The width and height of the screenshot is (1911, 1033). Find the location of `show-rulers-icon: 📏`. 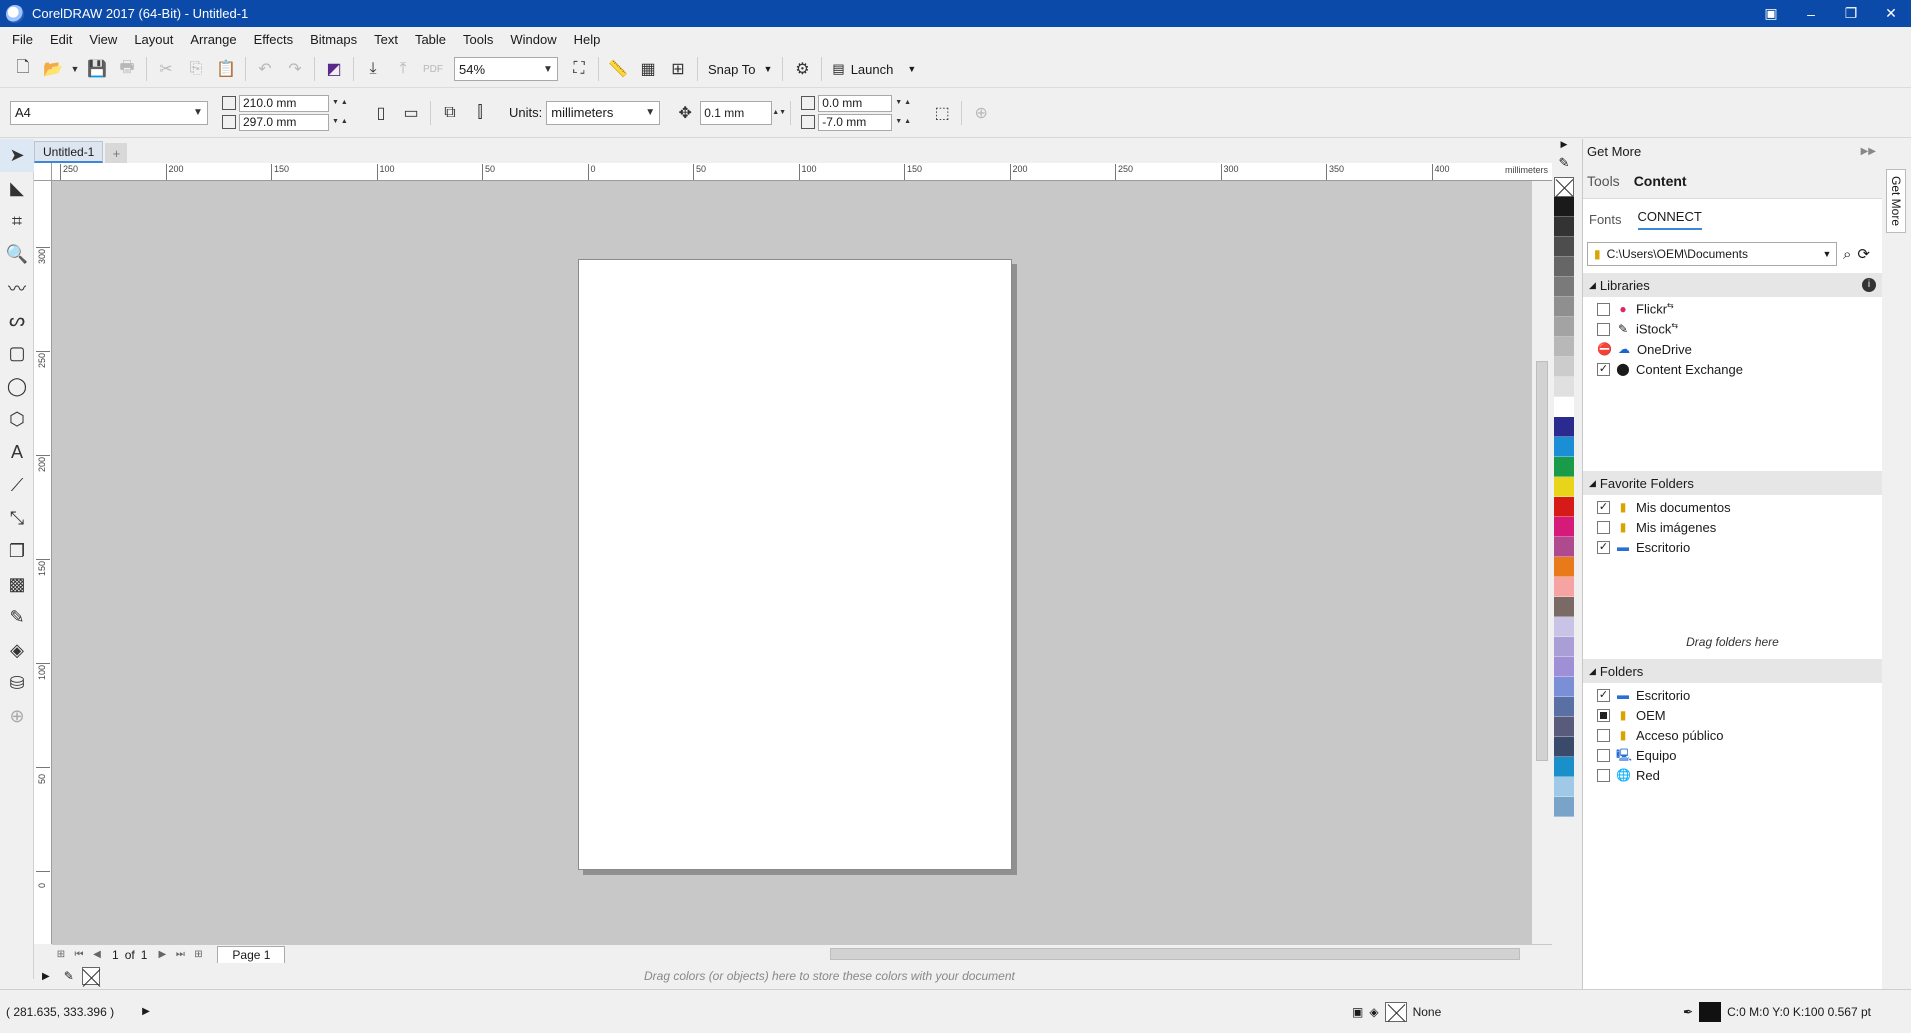

show-rulers-icon: 📏 is located at coordinates (618, 69).